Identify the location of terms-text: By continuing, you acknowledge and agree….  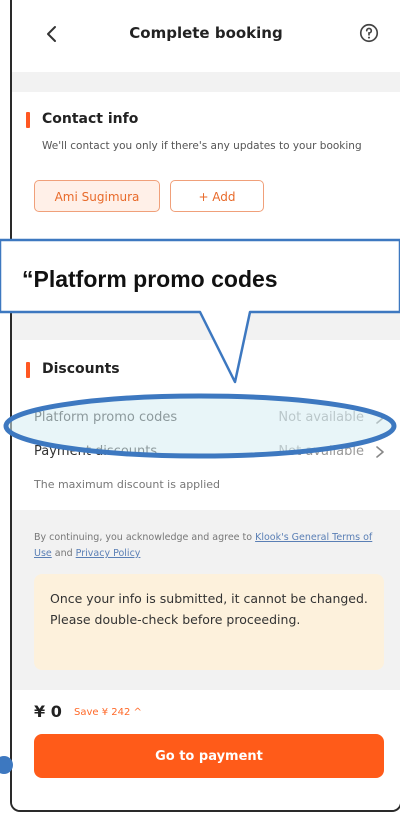
(204, 546).